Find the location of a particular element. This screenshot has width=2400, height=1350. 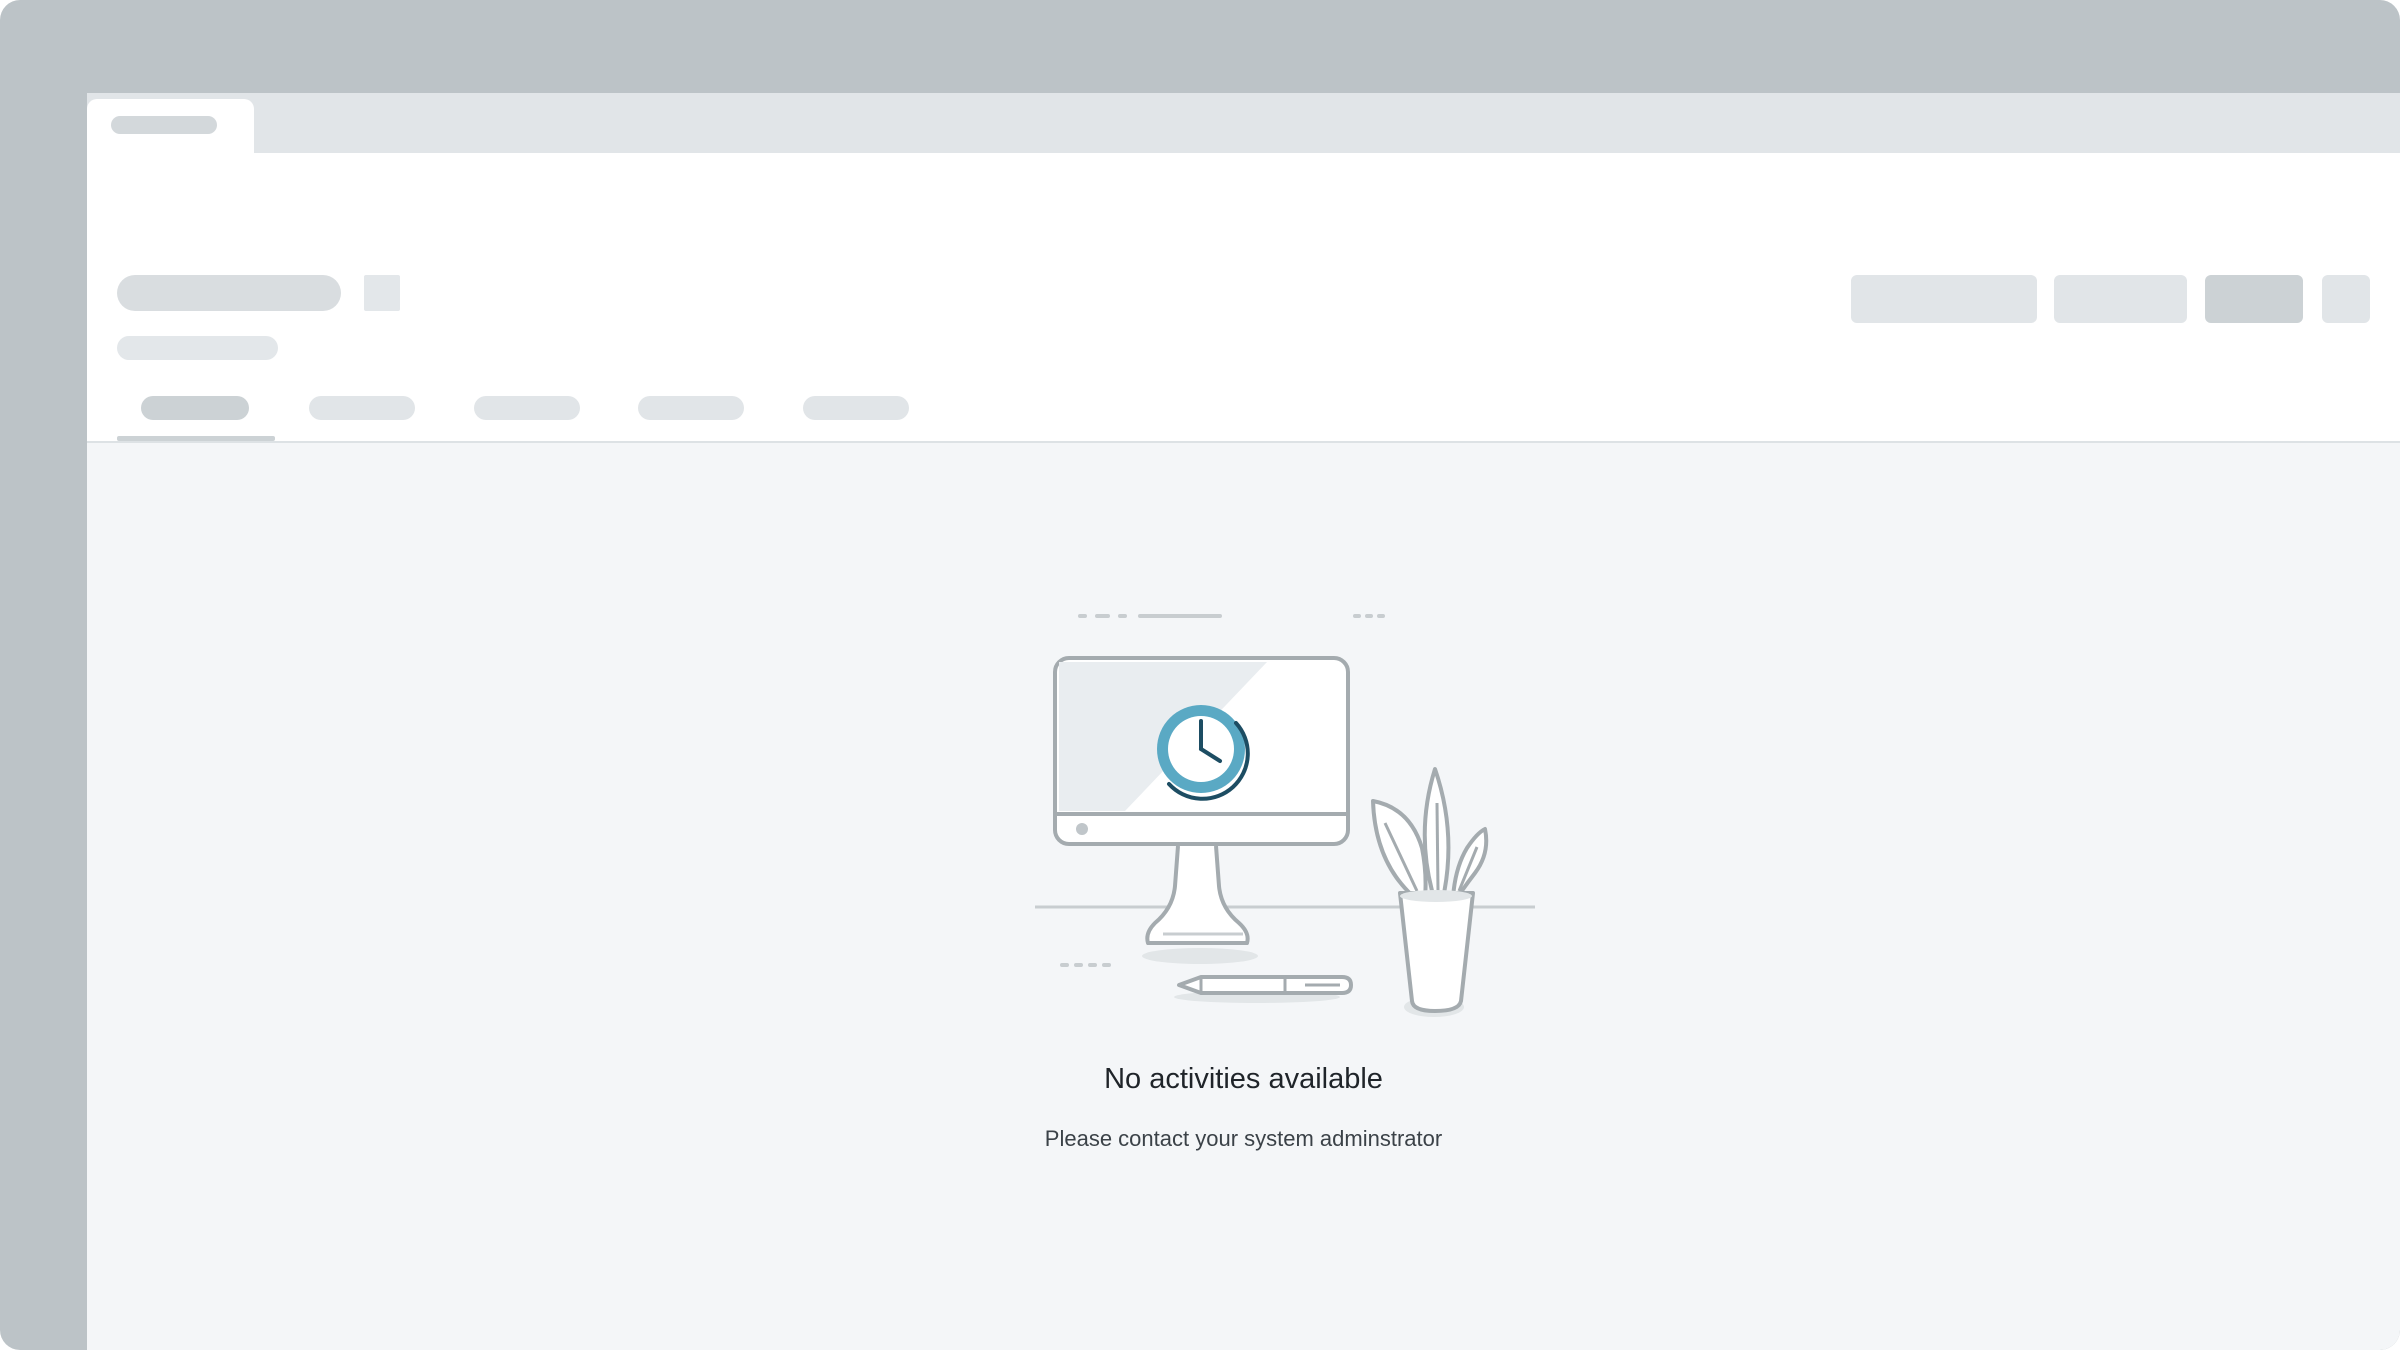

computer-clock-plant-pen-illustration is located at coordinates (1285, 815).